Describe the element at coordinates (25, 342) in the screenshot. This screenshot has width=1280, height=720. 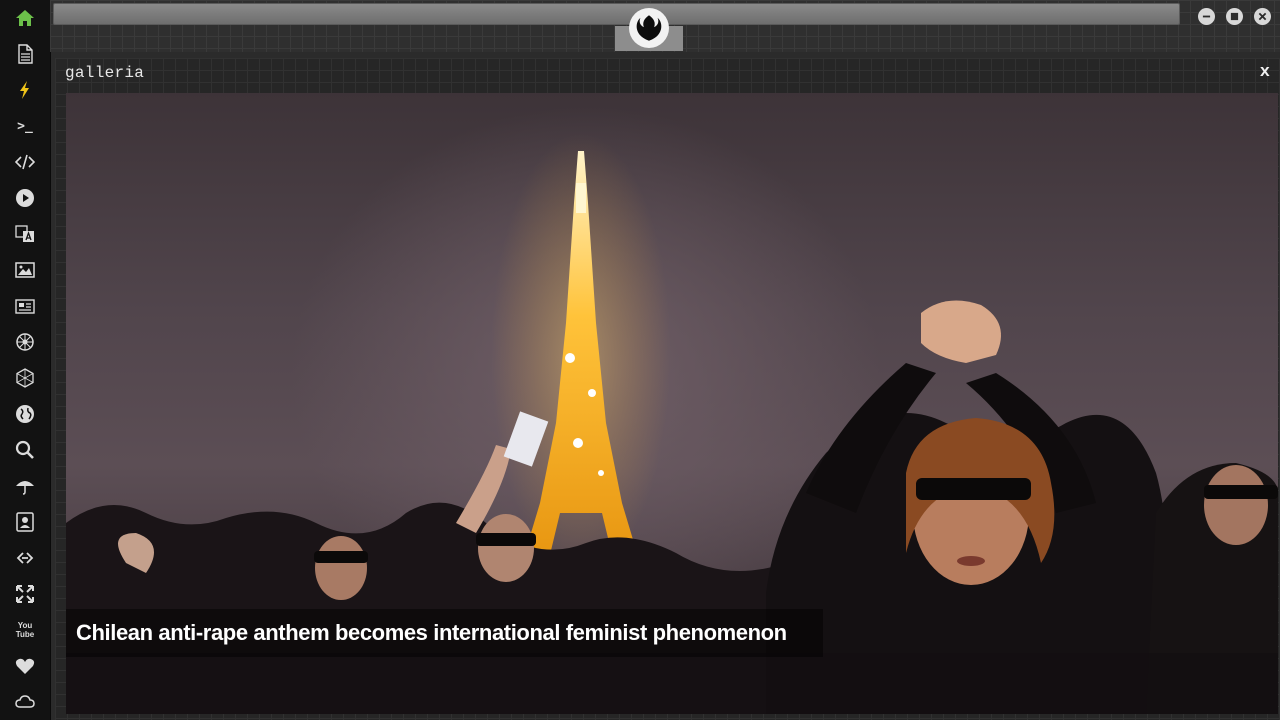
I see `settings-wheel-icon` at that location.